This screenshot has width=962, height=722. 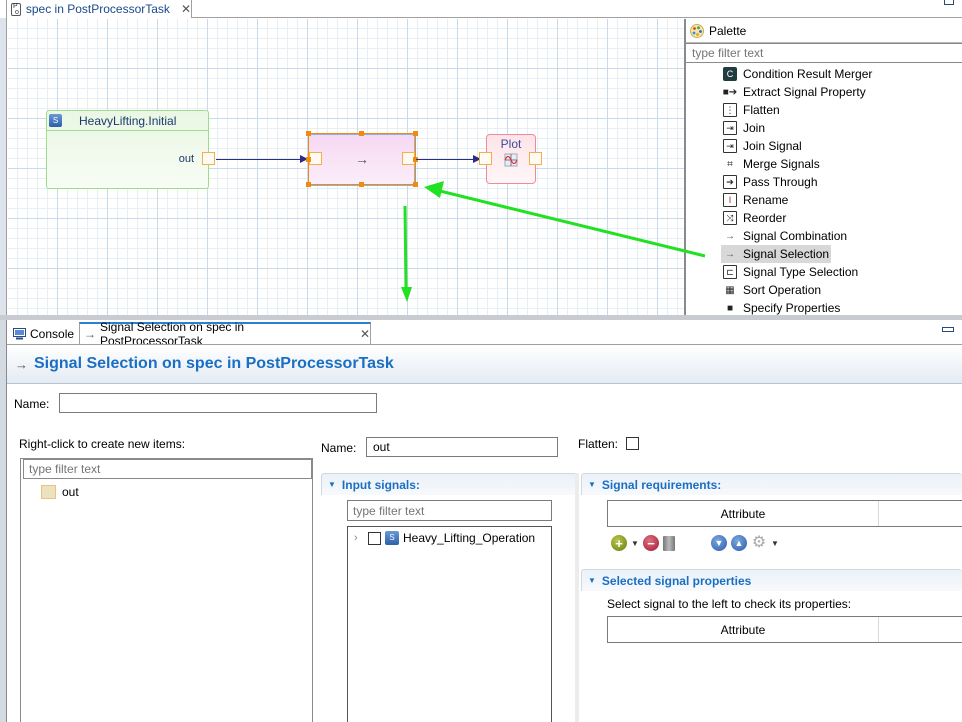 What do you see at coordinates (824, 128) in the screenshot?
I see `palette-item-join: ⇥ Join` at bounding box center [824, 128].